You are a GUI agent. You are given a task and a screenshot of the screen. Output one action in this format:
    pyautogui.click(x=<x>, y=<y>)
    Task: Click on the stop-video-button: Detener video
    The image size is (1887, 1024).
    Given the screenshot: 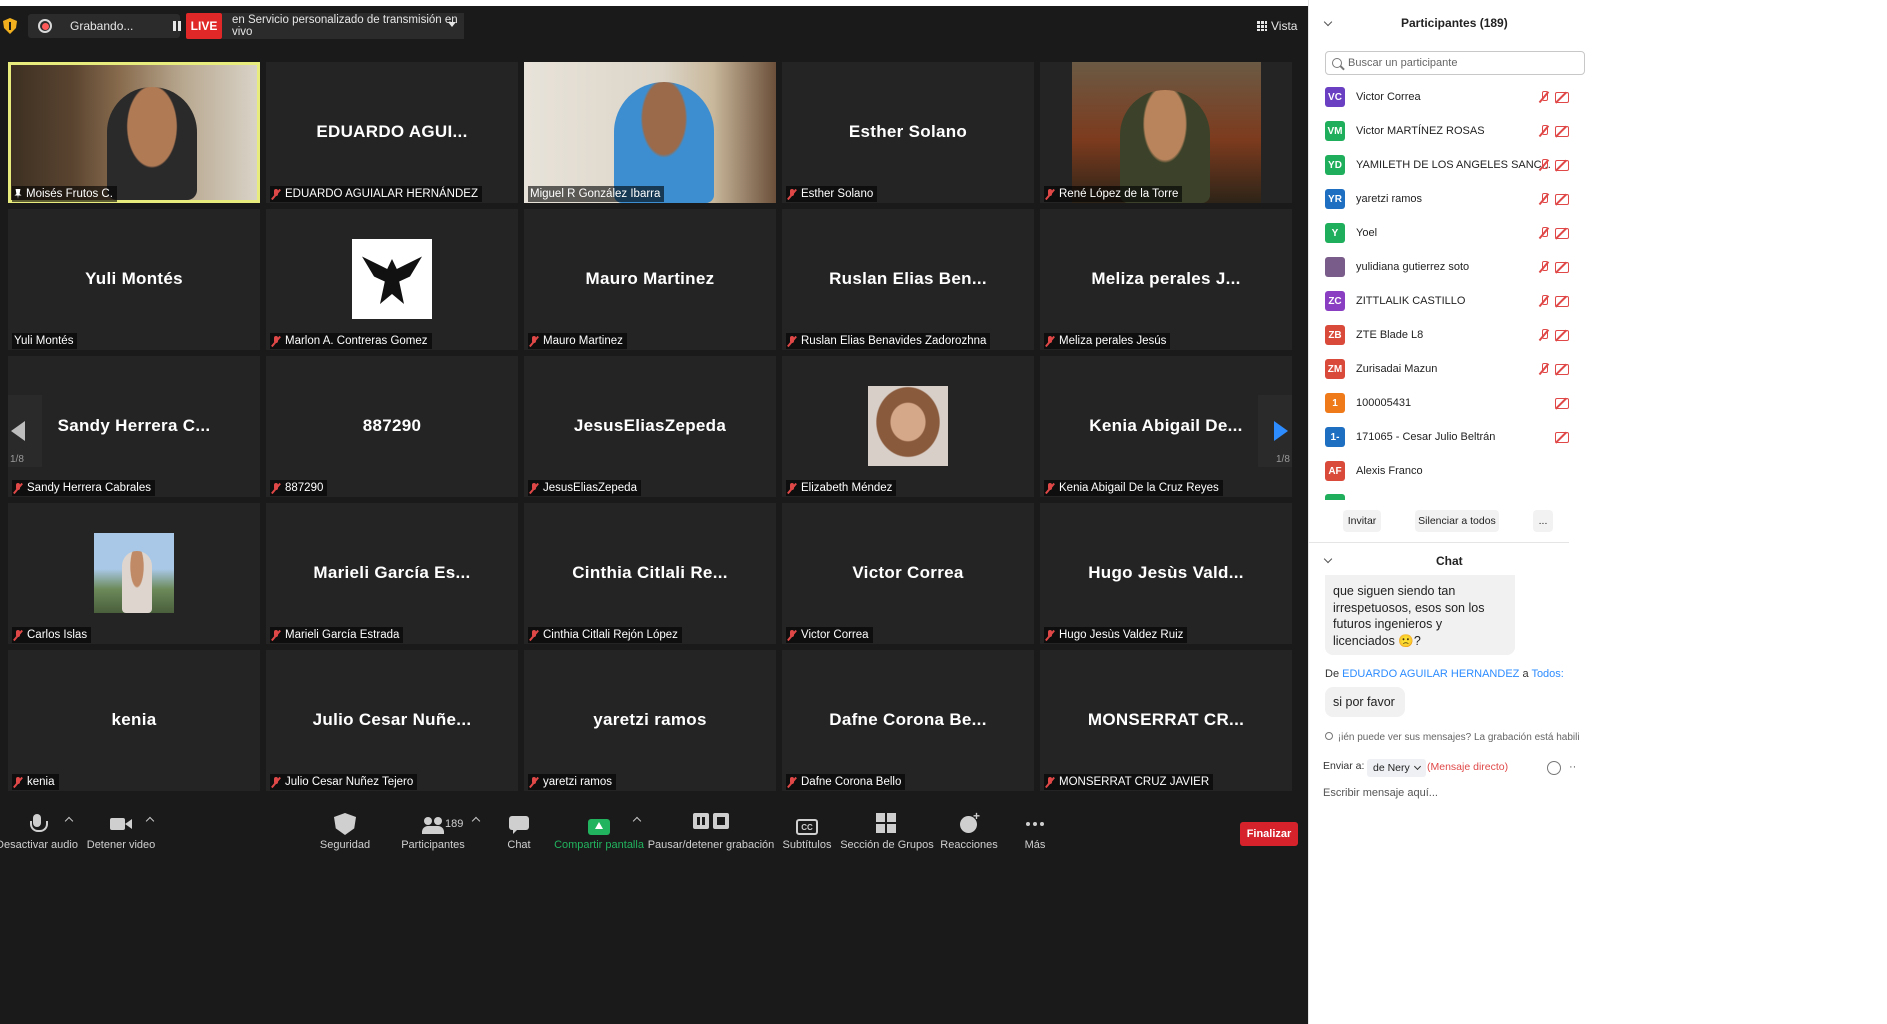 What is the action you would take?
    pyautogui.click(x=121, y=831)
    